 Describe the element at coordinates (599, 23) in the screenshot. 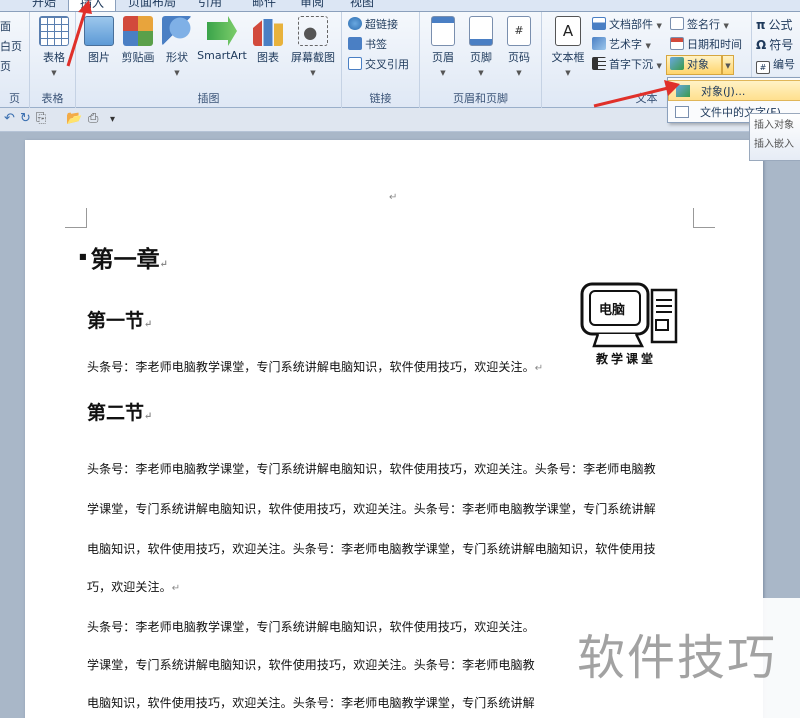

I see `quick-parts-icon` at that location.